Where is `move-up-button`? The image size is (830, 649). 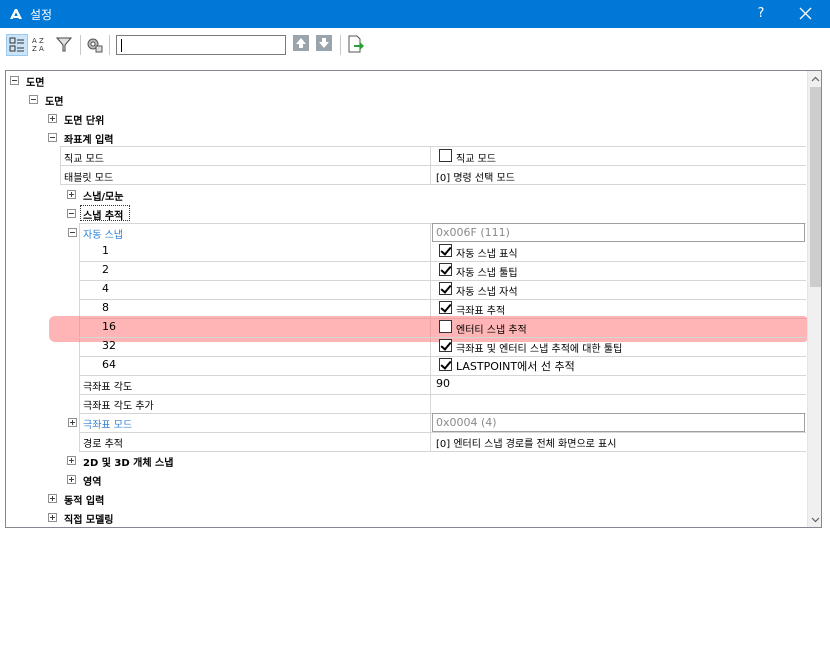 move-up-button is located at coordinates (303, 45).